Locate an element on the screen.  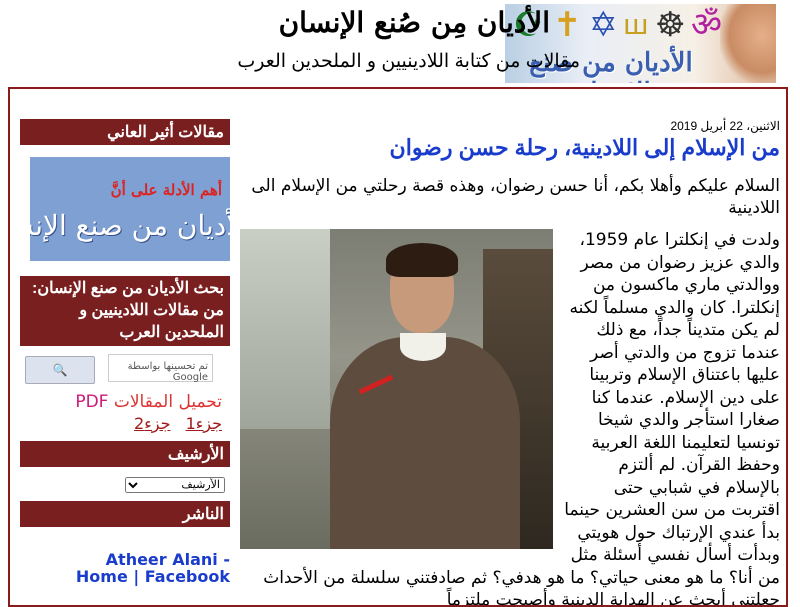
facebook-link: Atheer Alani - Home | Facebook is located at coordinates (150, 568).